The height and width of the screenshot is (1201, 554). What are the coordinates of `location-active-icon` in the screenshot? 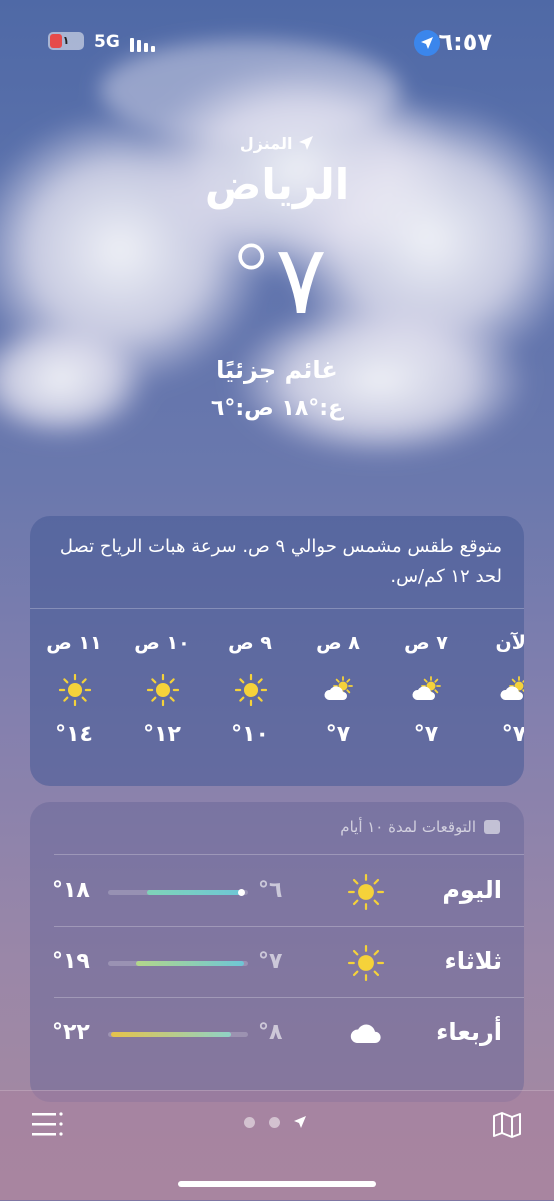 It's located at (427, 43).